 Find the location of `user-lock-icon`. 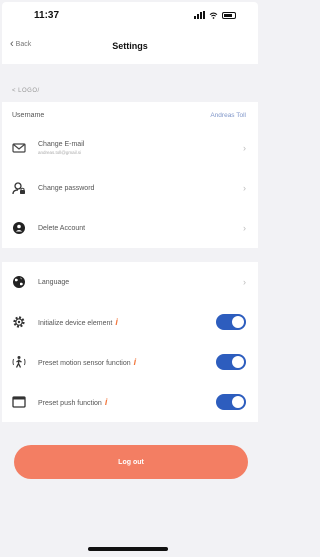

user-lock-icon is located at coordinates (19, 188).